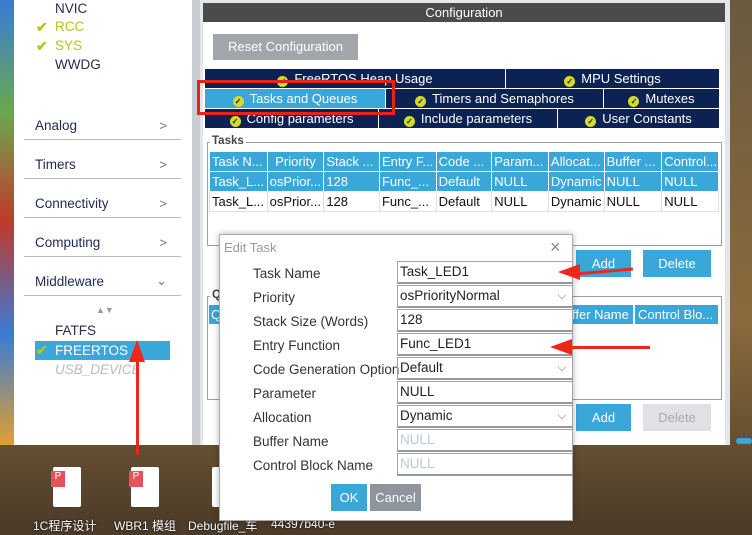 The image size is (752, 535). What do you see at coordinates (485, 440) in the screenshot?
I see `buffer-name-input: NULL` at bounding box center [485, 440].